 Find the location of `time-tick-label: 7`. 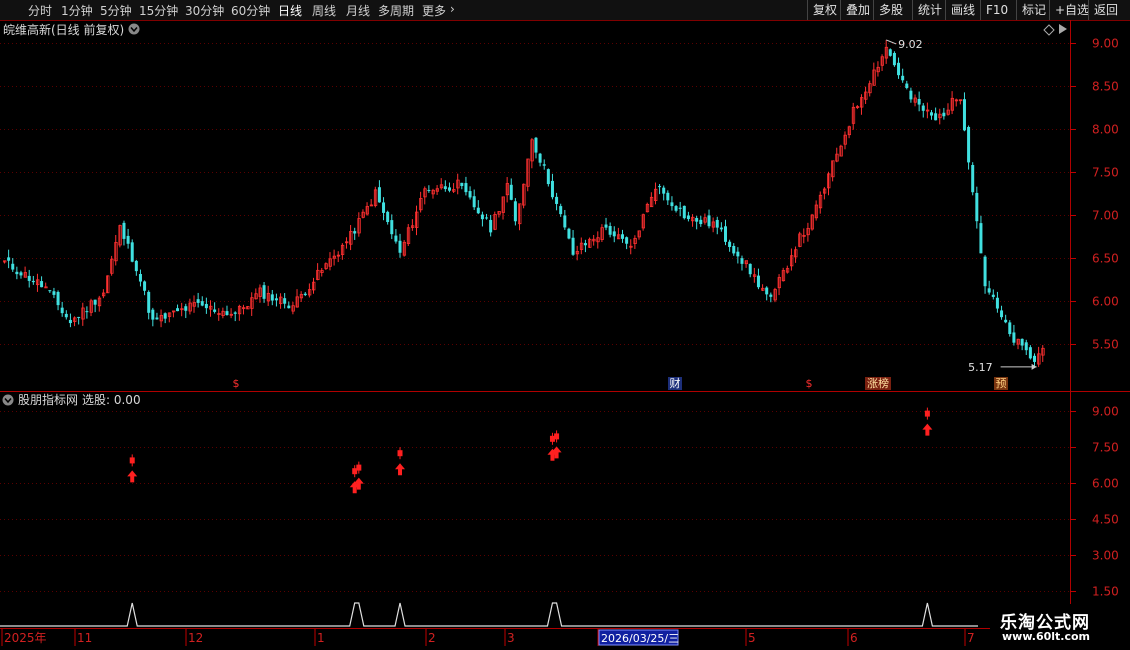

time-tick-label: 7 is located at coordinates (971, 638).